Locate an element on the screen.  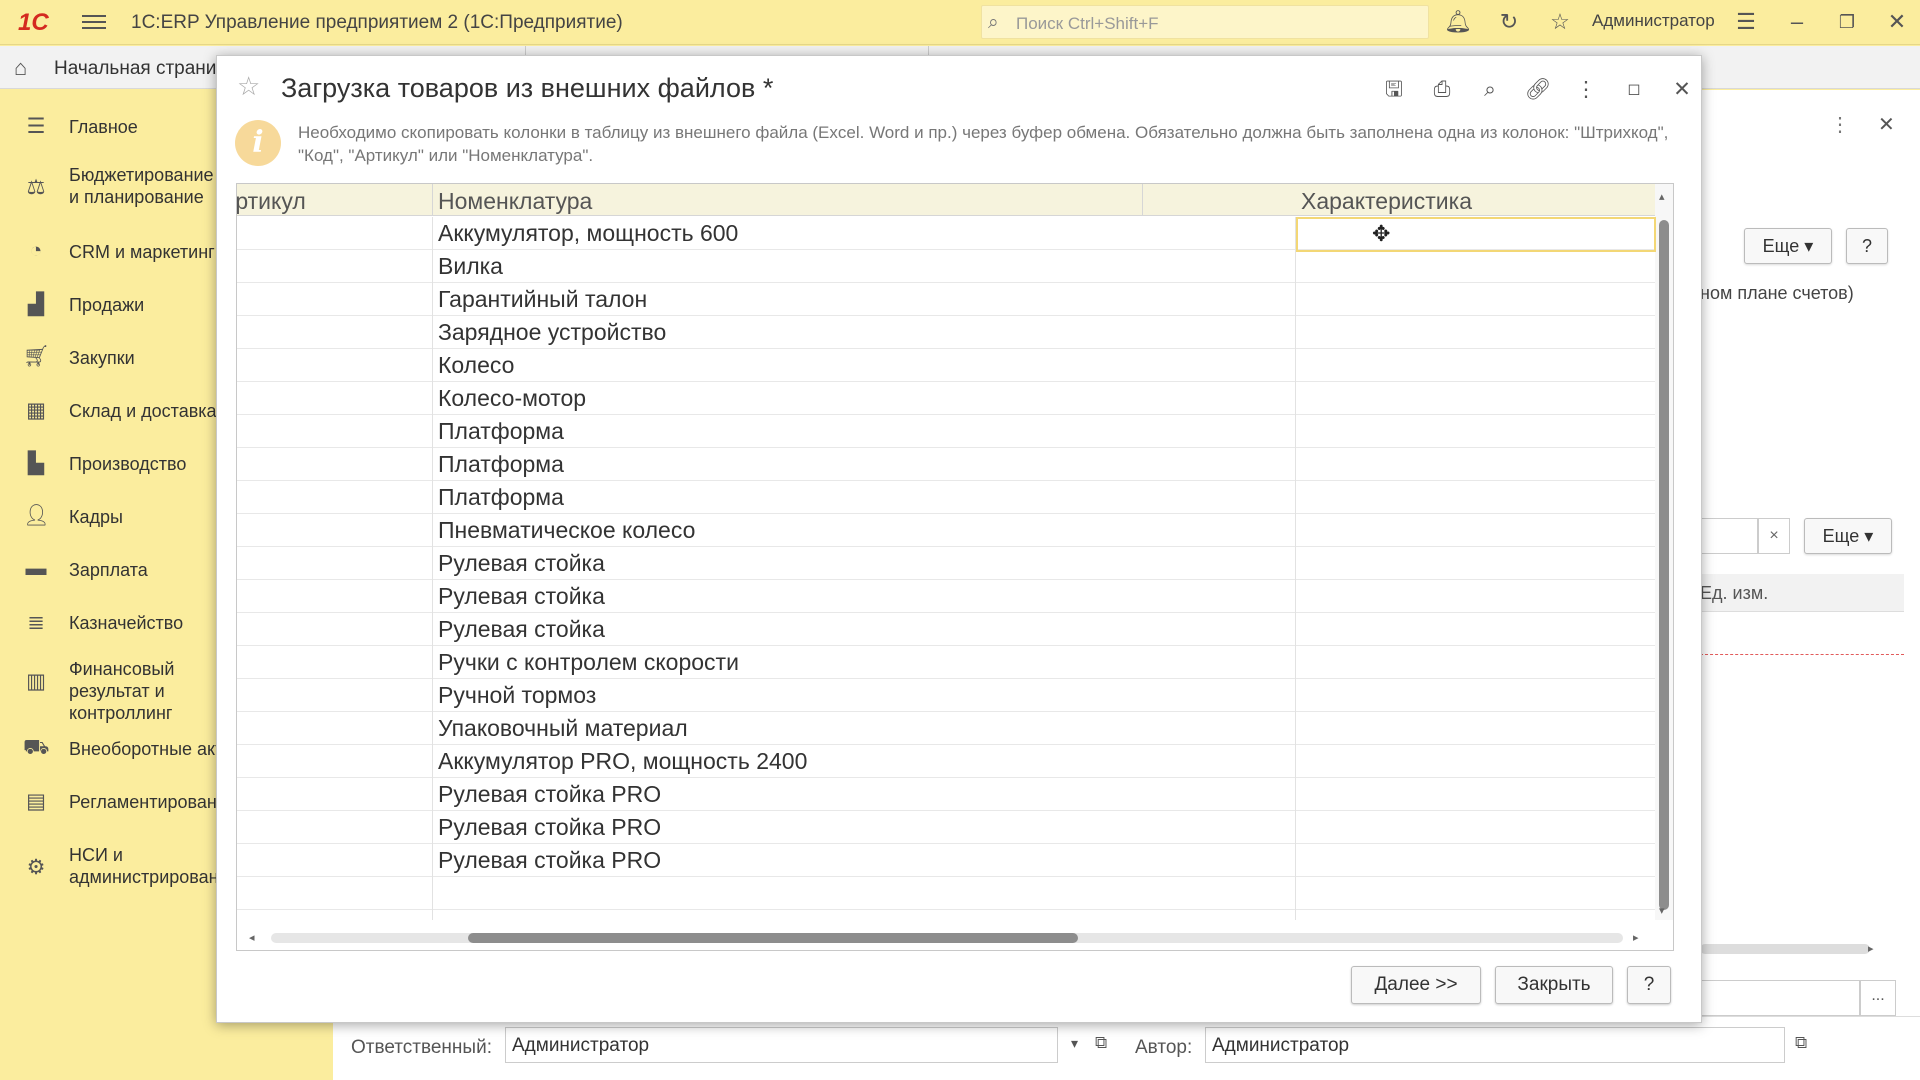
nomenclature-cell: Упаковочный материал is located at coordinates (864, 728).